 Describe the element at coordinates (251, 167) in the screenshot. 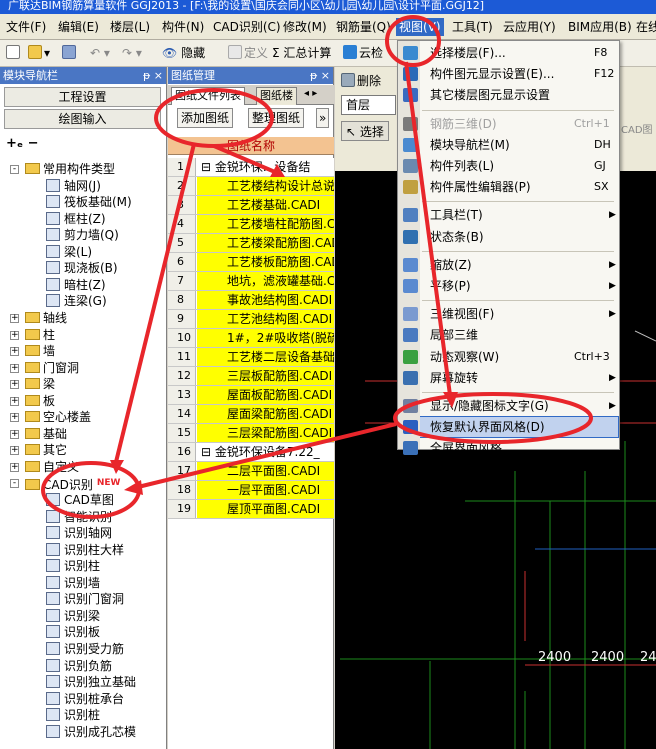

I see `drawing-group-row: 1 ⊟ 金锐环保...设备结` at that location.